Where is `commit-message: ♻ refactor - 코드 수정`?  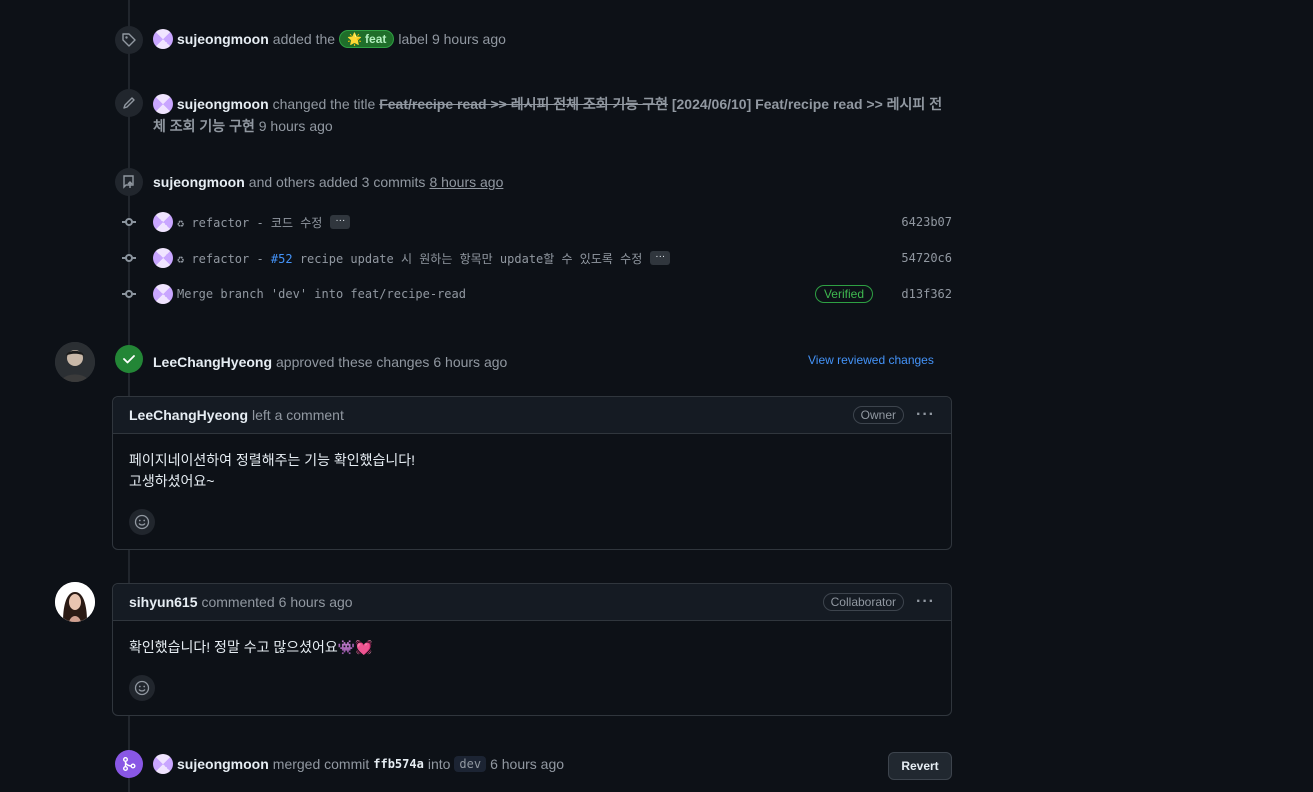
commit-message: ♻ refactor - 코드 수정 is located at coordinates (249, 222).